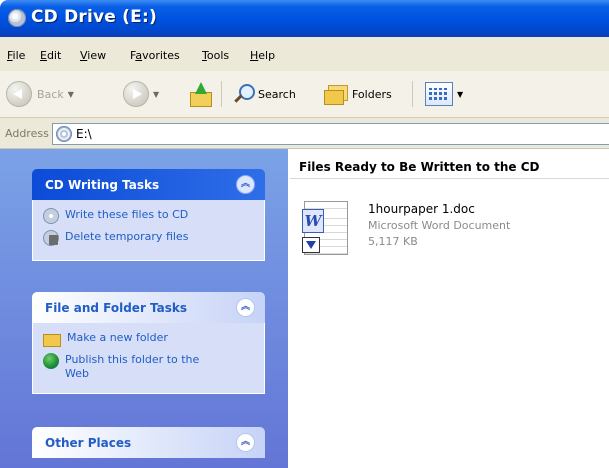 The width and height of the screenshot is (609, 468). Describe the element at coordinates (51, 361) in the screenshot. I see `globe-icon` at that location.